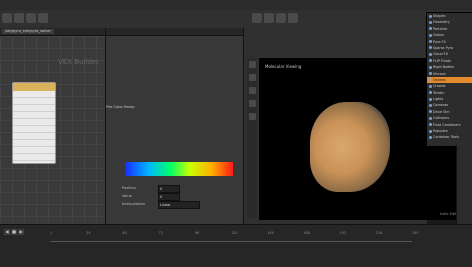 The height and width of the screenshot is (267, 472). I want to click on shelf-toolbar, so click(236, 19).